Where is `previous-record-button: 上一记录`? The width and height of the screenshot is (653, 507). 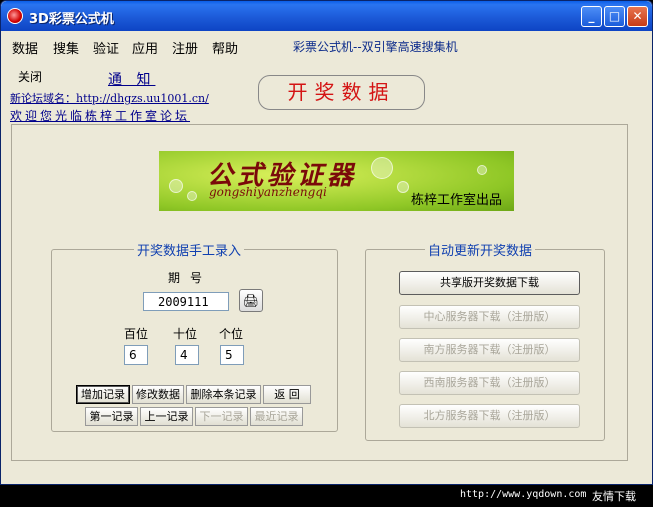
previous-record-button: 上一记录 is located at coordinates (166, 416).